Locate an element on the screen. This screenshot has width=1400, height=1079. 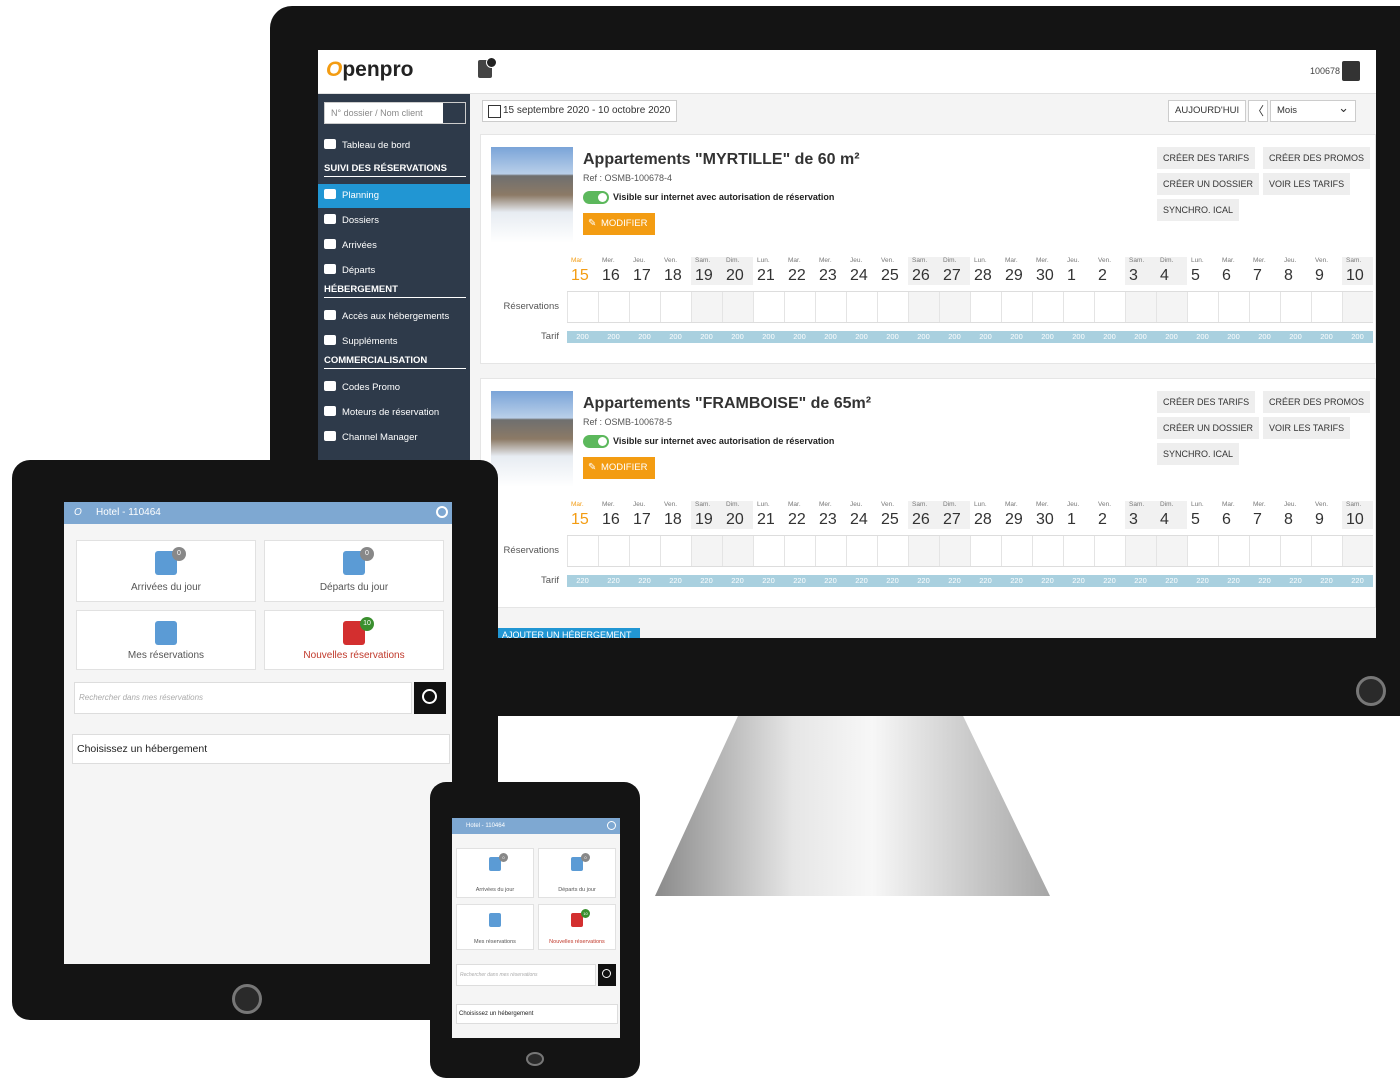
sidebar-item-dossiers: Dossiers is located at coordinates (351, 221).